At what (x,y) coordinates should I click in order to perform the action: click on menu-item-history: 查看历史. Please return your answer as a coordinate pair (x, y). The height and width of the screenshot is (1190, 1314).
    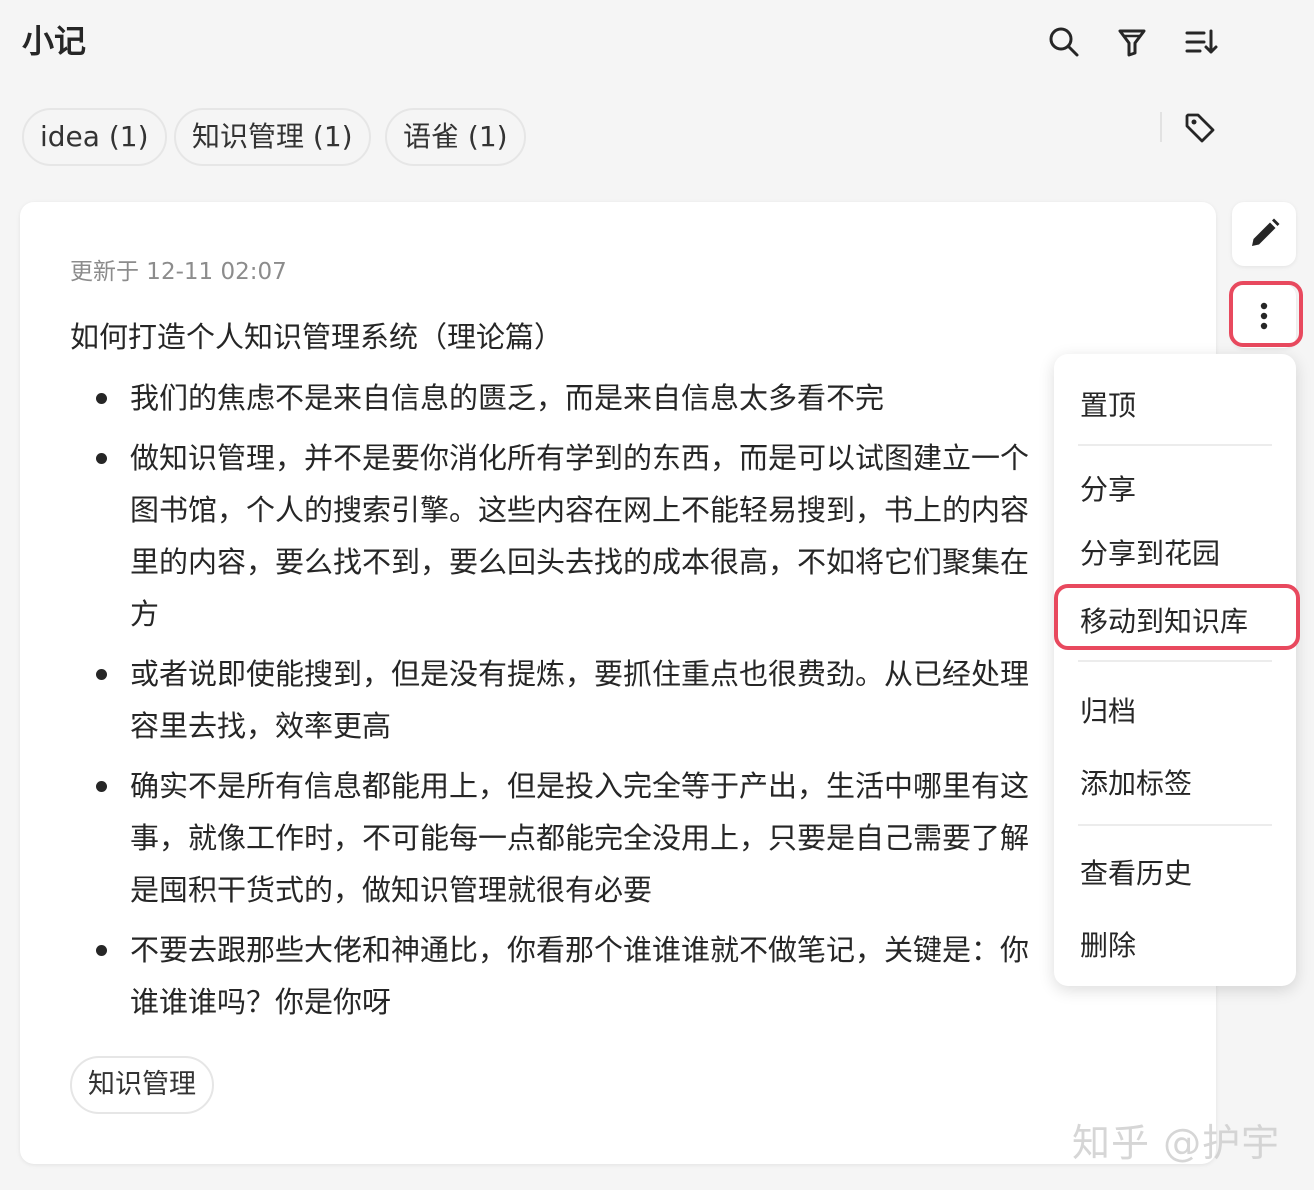
    Looking at the image, I should click on (1136, 872).